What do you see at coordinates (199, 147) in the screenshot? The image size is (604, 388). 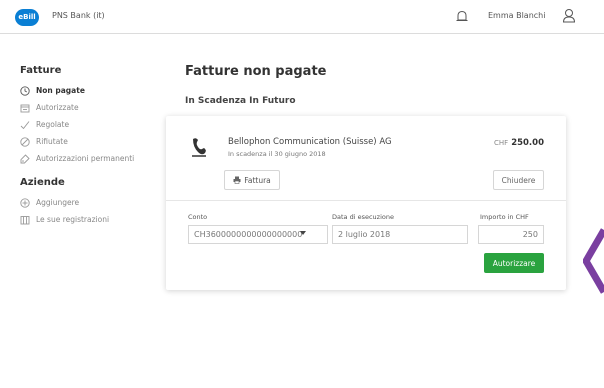 I see `telephone-icon` at bounding box center [199, 147].